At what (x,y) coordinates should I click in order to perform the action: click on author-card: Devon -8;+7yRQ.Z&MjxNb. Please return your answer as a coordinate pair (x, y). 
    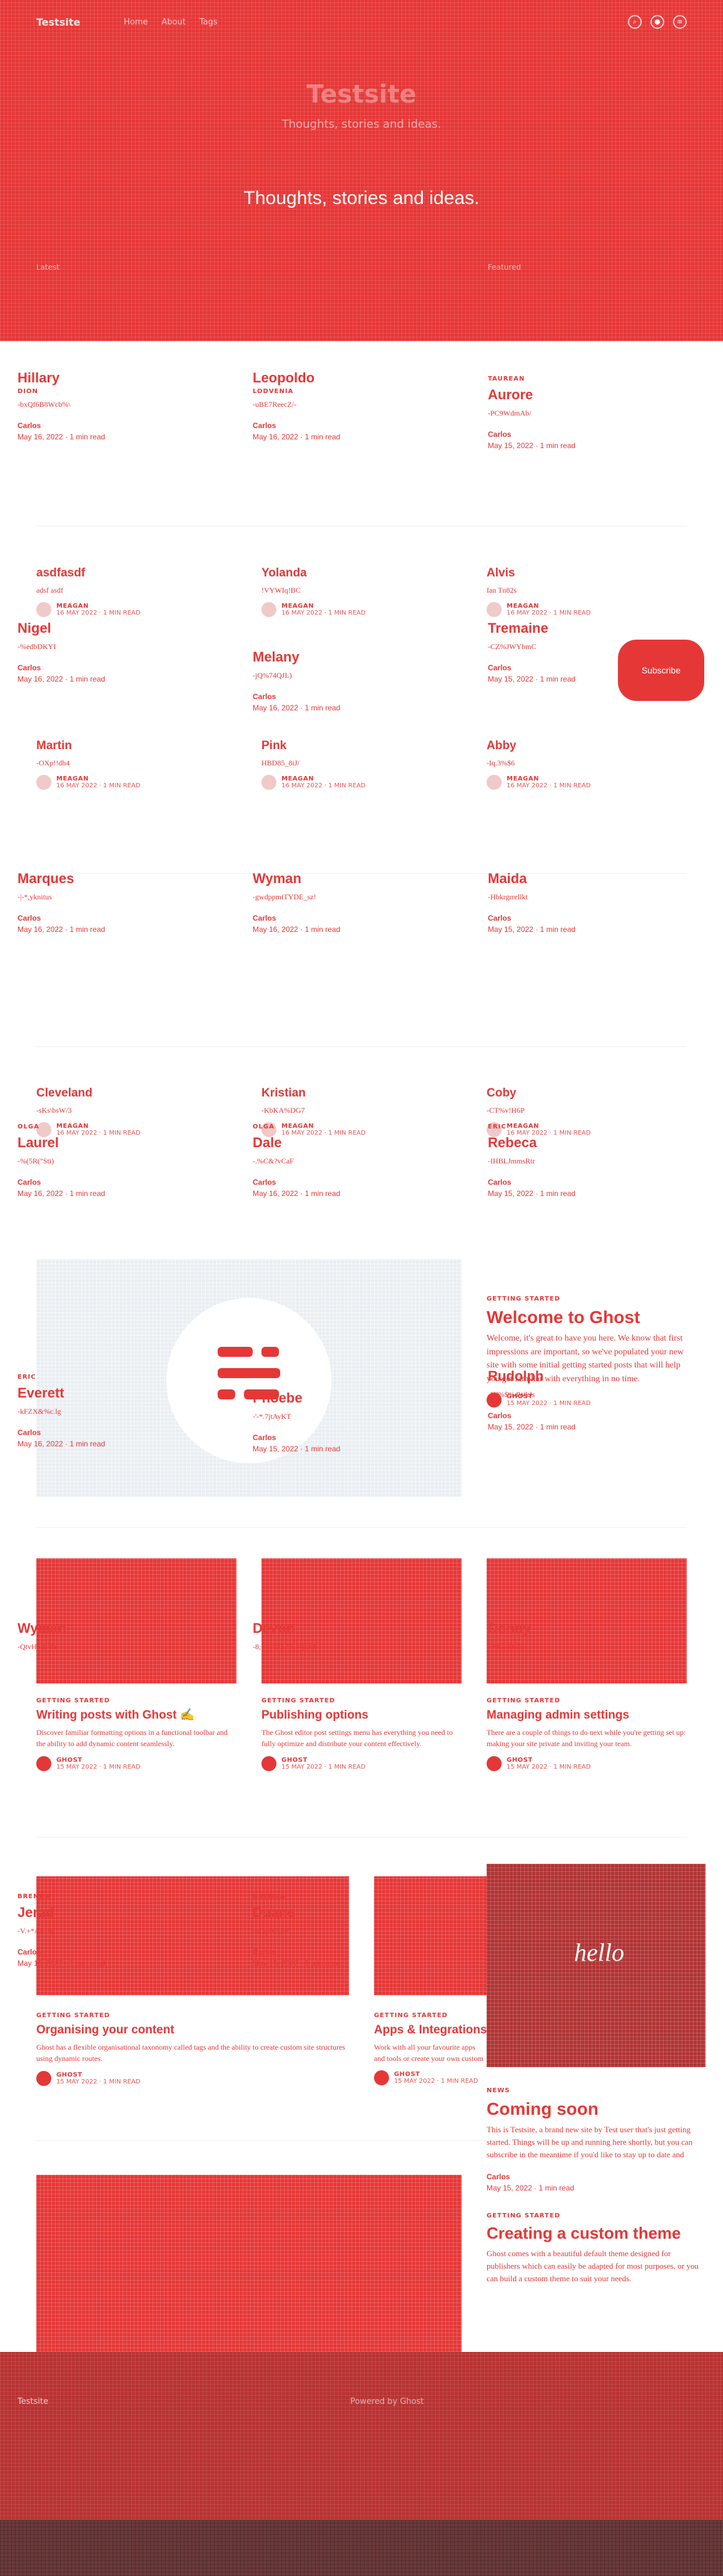
    Looking at the image, I should click on (359, 1636).